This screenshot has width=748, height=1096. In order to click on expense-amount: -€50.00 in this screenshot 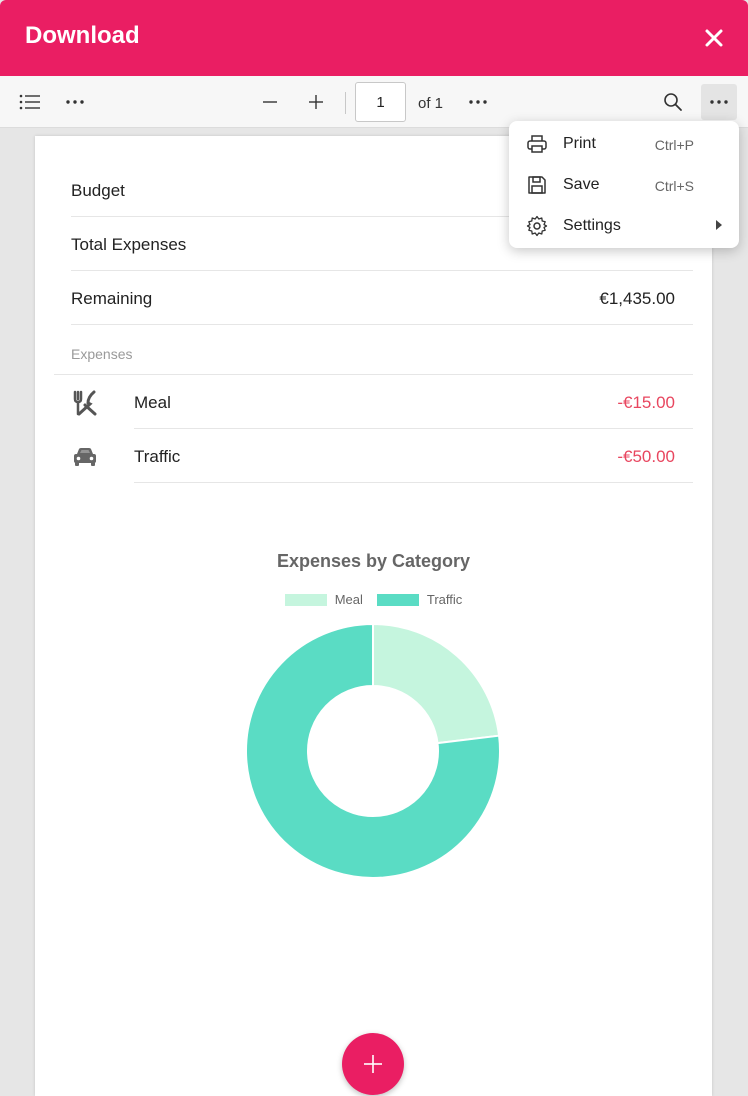, I will do `click(646, 456)`.